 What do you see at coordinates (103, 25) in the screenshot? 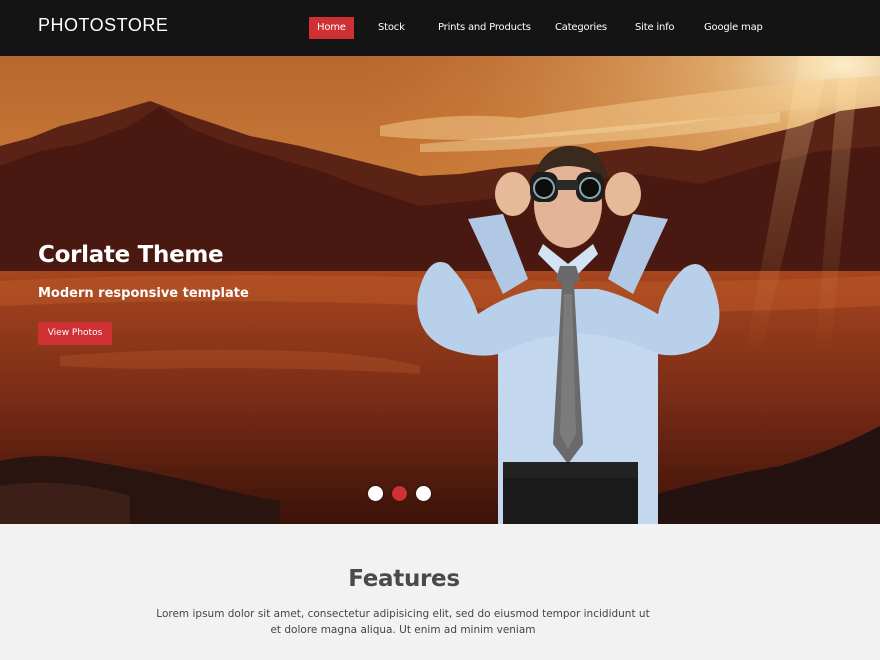
I see `site-logo: PHOTOSTORE` at bounding box center [103, 25].